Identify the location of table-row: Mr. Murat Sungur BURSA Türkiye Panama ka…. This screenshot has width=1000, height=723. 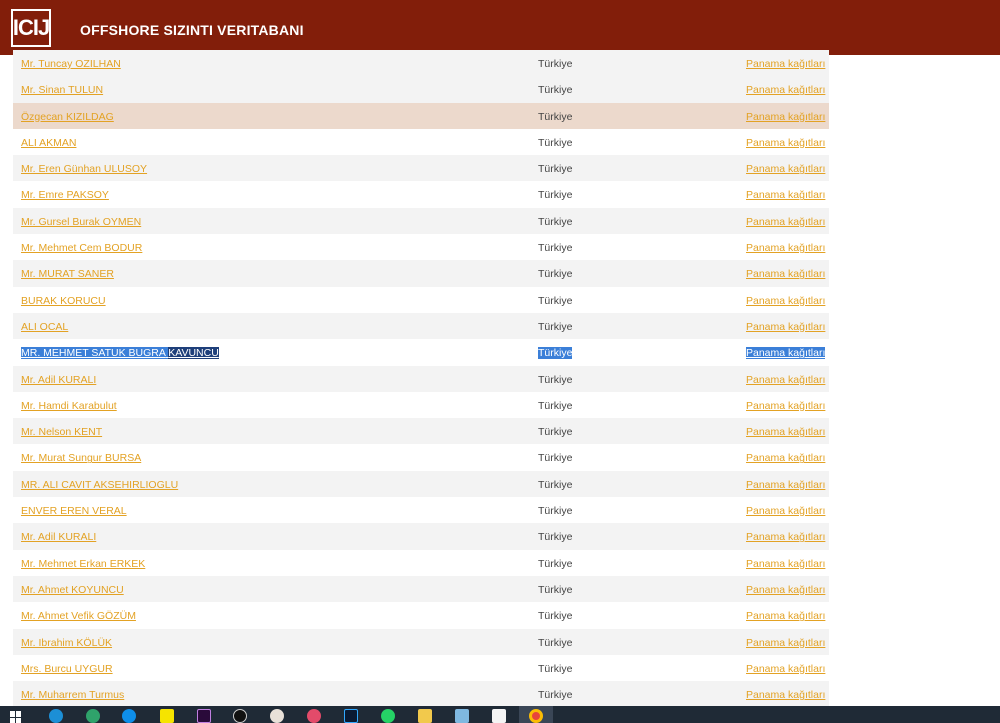
(421, 457).